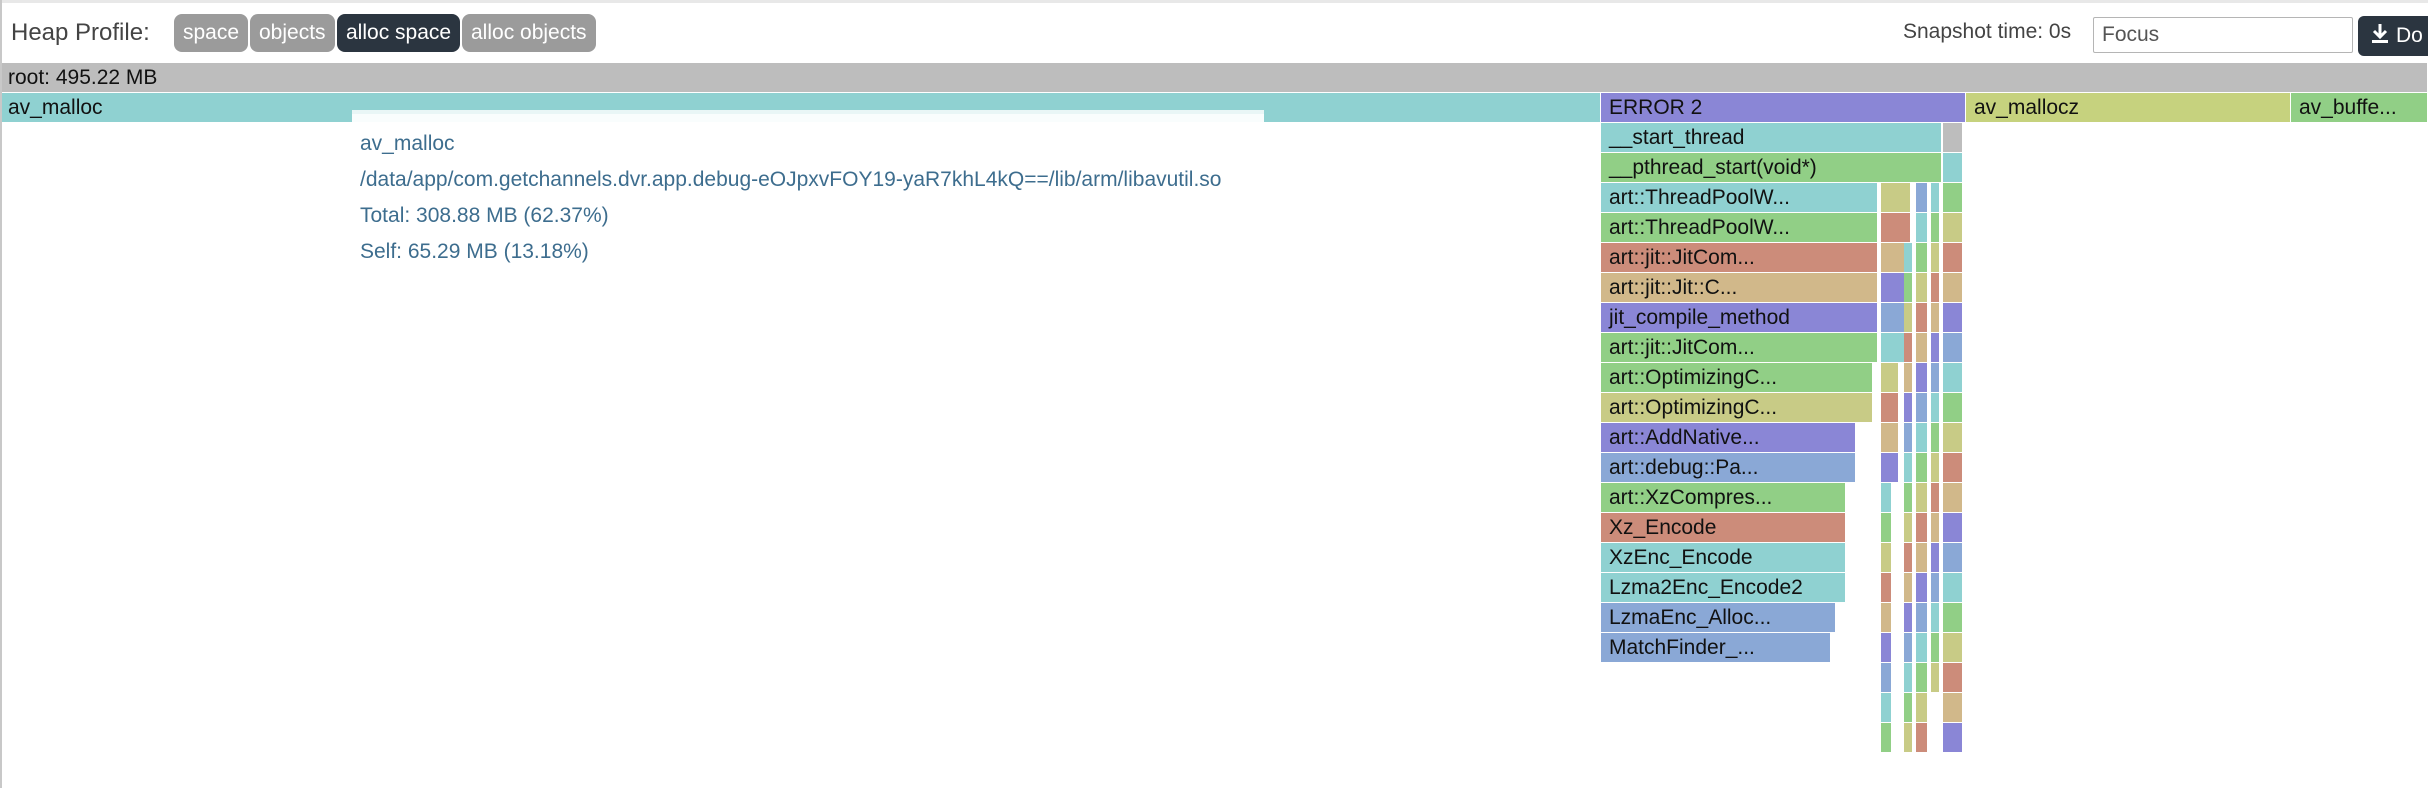  What do you see at coordinates (2393, 36) in the screenshot?
I see `download-button: Do` at bounding box center [2393, 36].